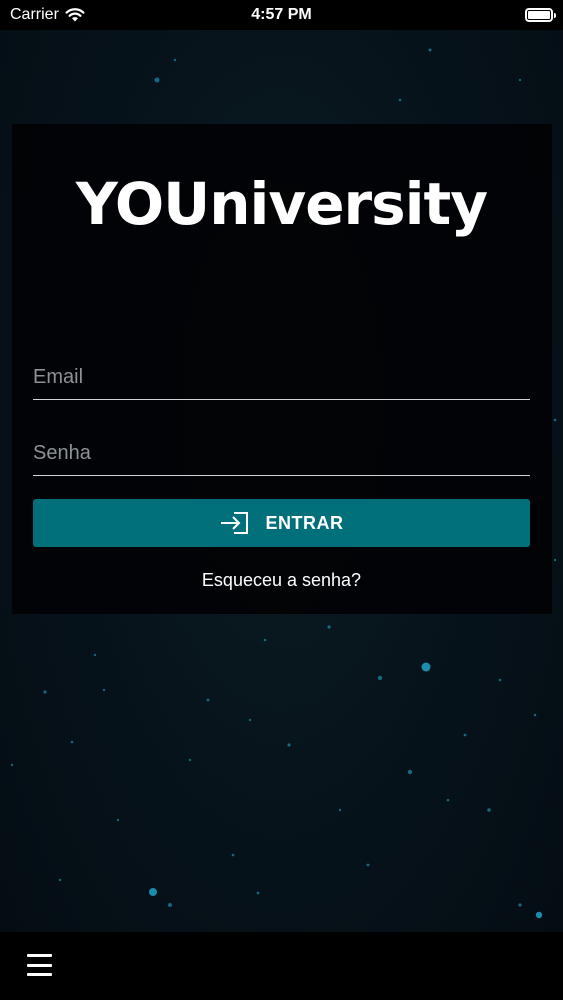 The width and height of the screenshot is (563, 1000). Describe the element at coordinates (281, 580) in the screenshot. I see `forgot-password-link: Esqueceu a senha?` at that location.